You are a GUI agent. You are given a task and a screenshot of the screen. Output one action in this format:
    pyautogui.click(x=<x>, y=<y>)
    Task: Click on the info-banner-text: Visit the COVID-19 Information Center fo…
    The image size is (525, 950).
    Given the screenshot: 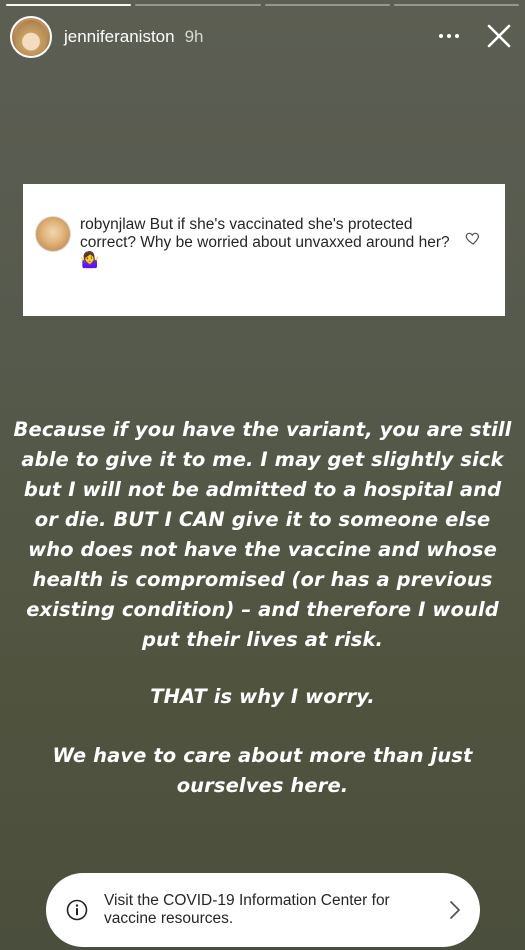 What is the action you would take?
    pyautogui.click(x=247, y=909)
    